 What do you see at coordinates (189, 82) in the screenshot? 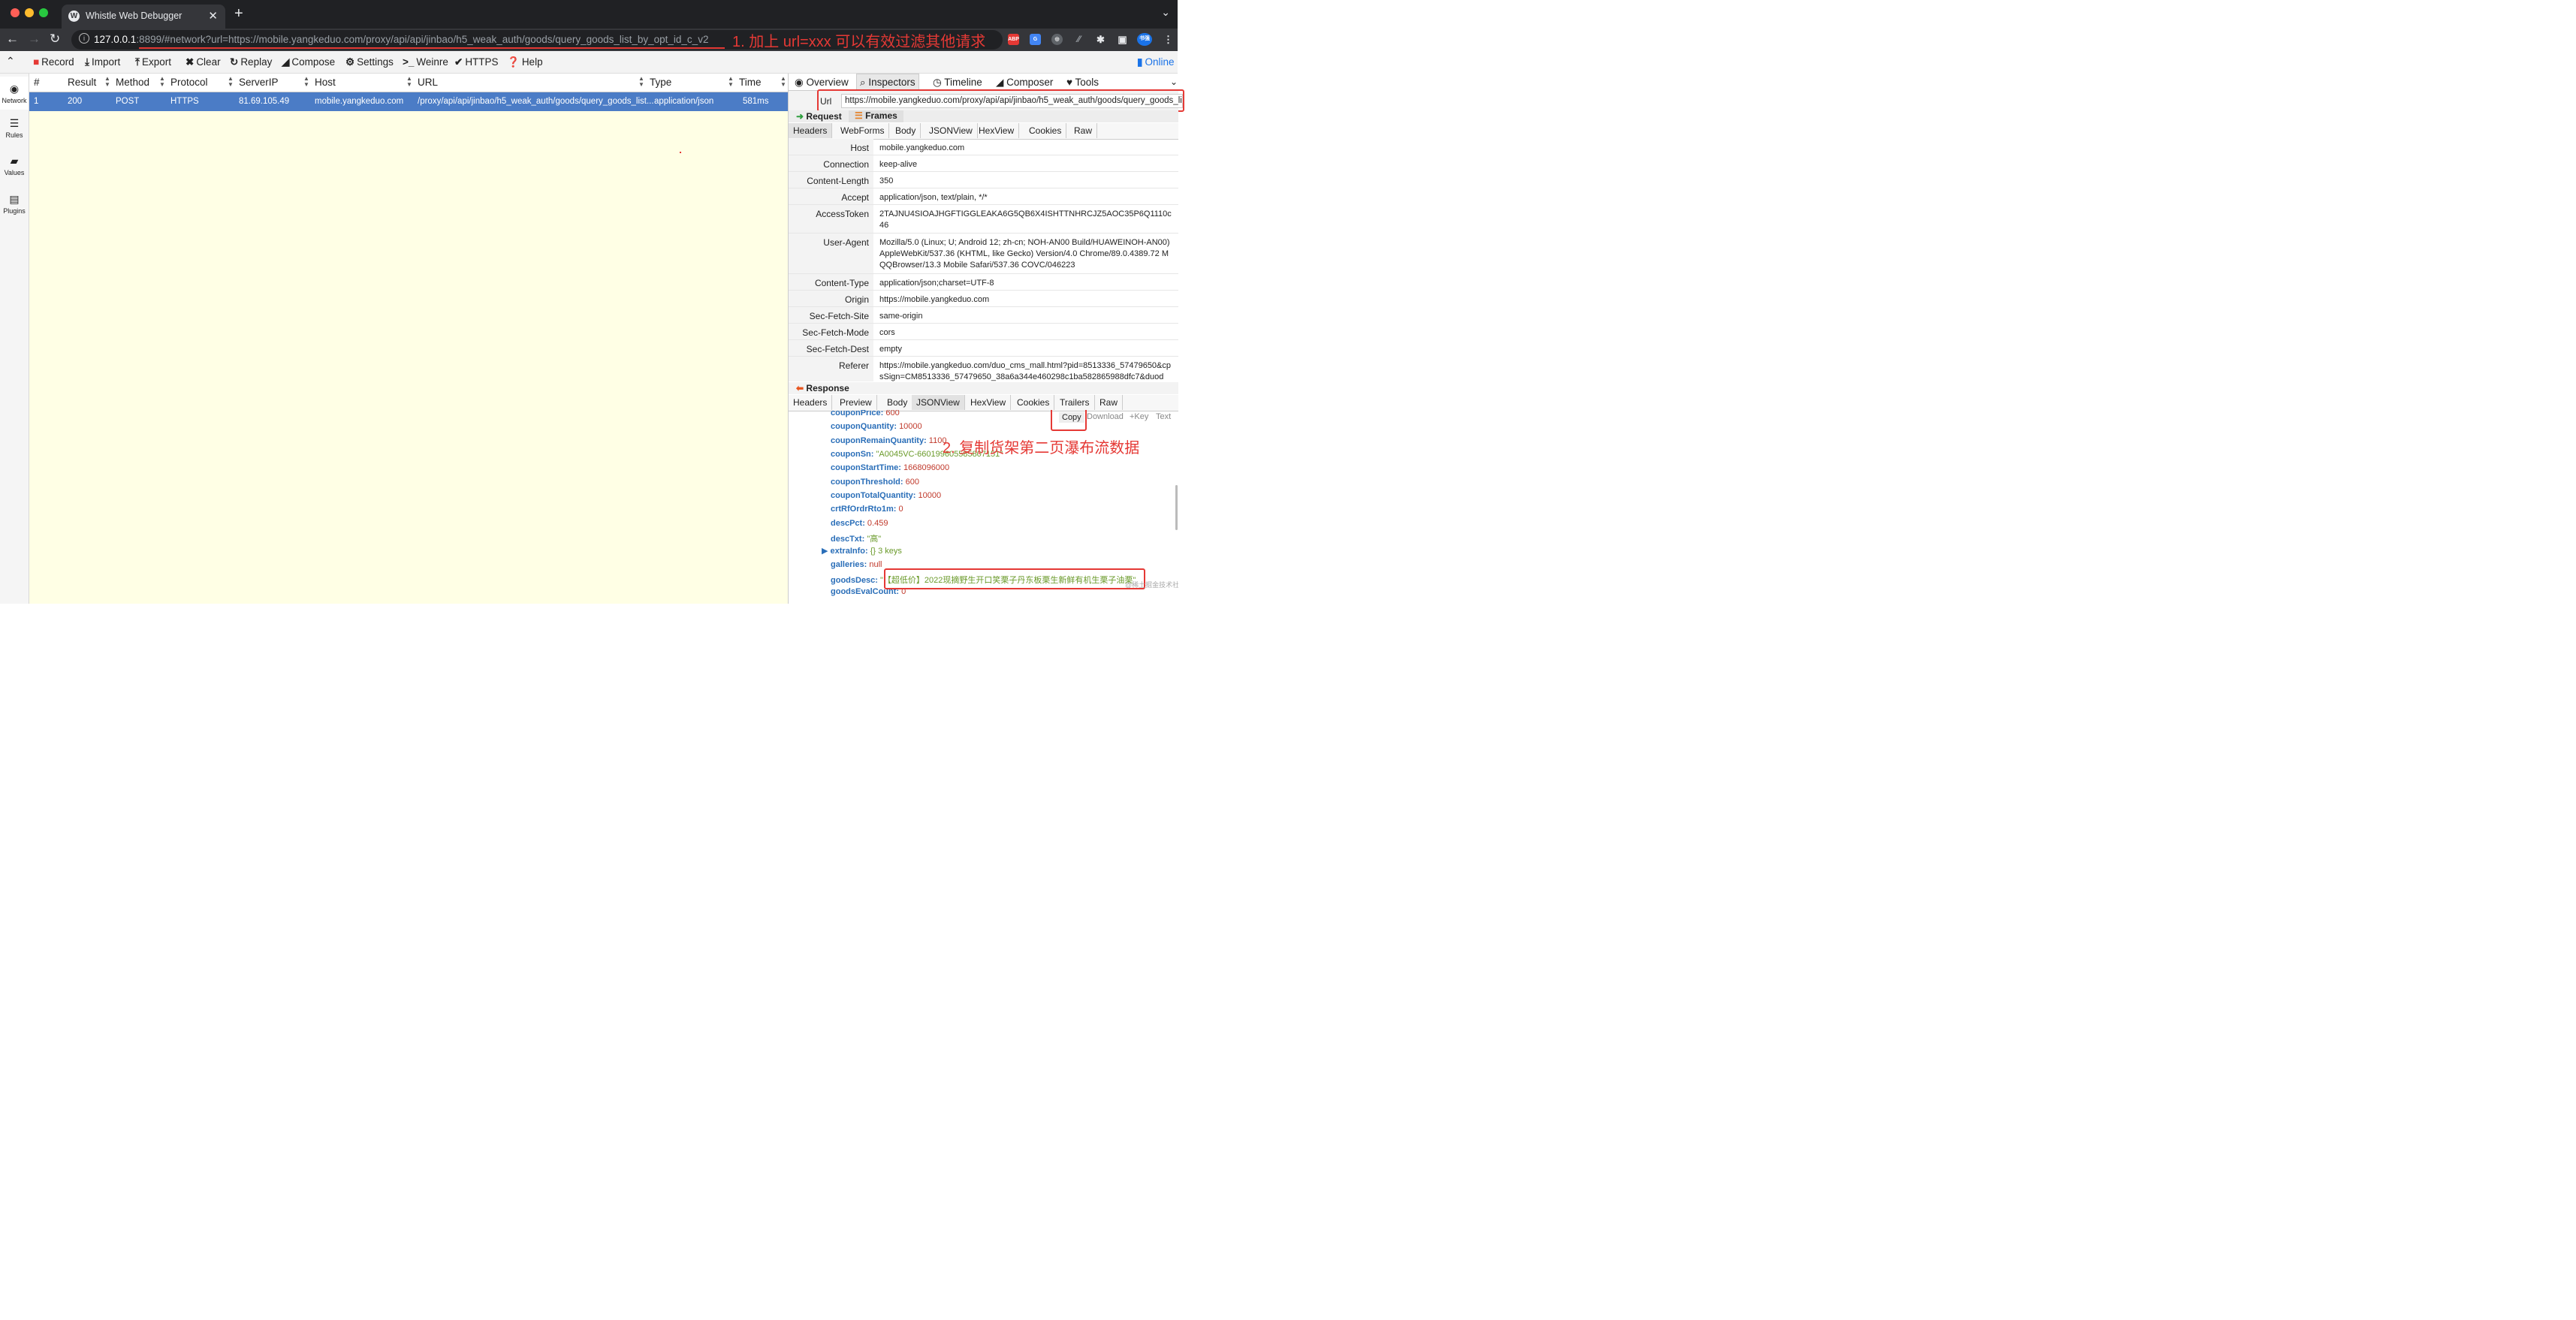
I see `col-protocol: Protocol` at bounding box center [189, 82].